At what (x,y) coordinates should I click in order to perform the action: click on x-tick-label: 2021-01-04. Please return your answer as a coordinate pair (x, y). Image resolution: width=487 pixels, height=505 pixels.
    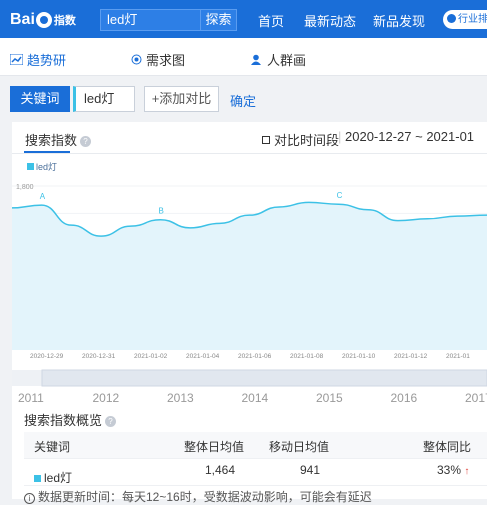
    Looking at the image, I should click on (203, 356).